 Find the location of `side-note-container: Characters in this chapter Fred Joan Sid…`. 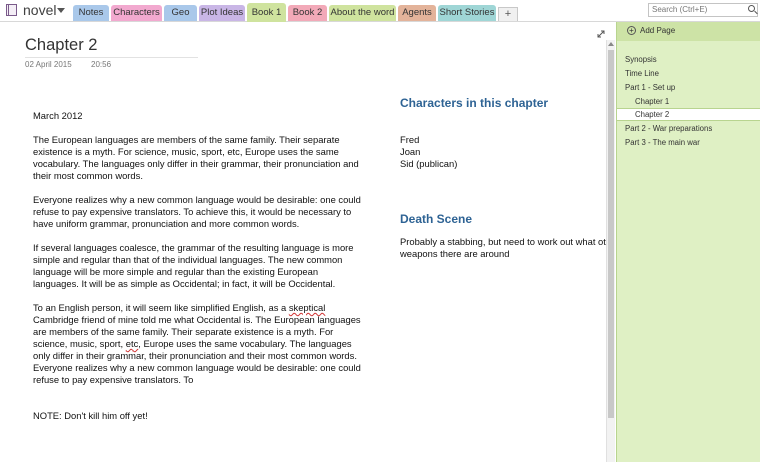

side-note-container: Characters in this chapter Fred Joan Sid… is located at coordinates (504, 178).